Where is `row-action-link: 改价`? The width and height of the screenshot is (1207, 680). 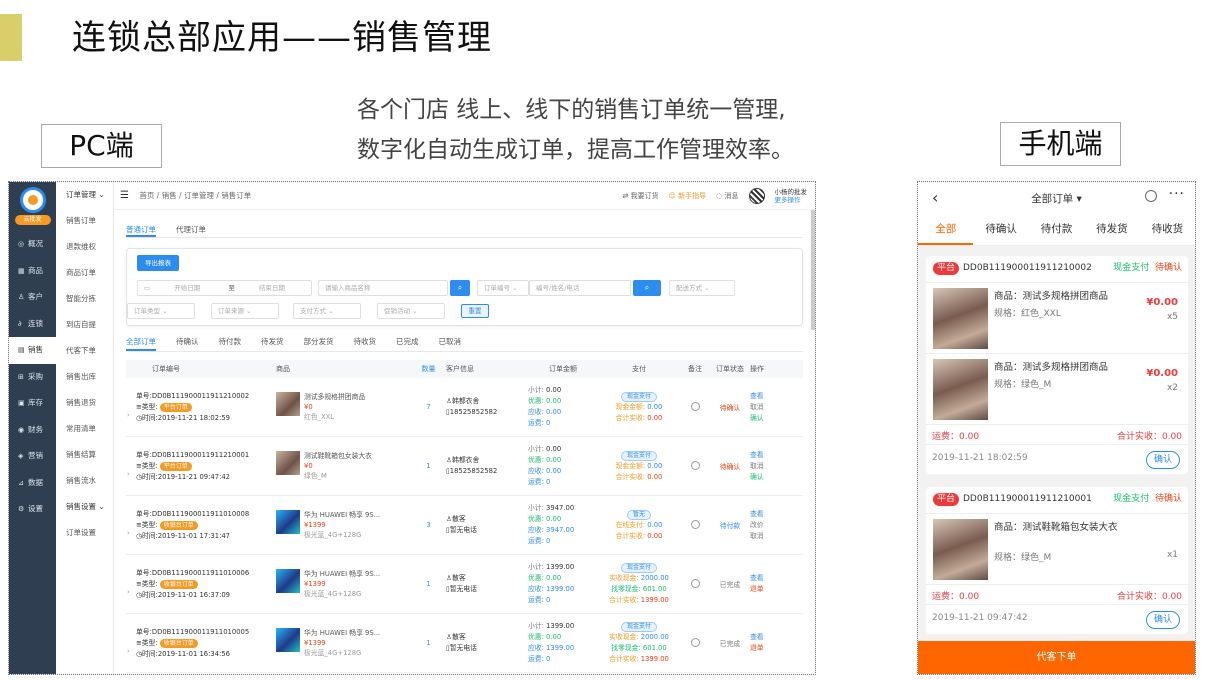
row-action-link: 改价 is located at coordinates (765, 525).